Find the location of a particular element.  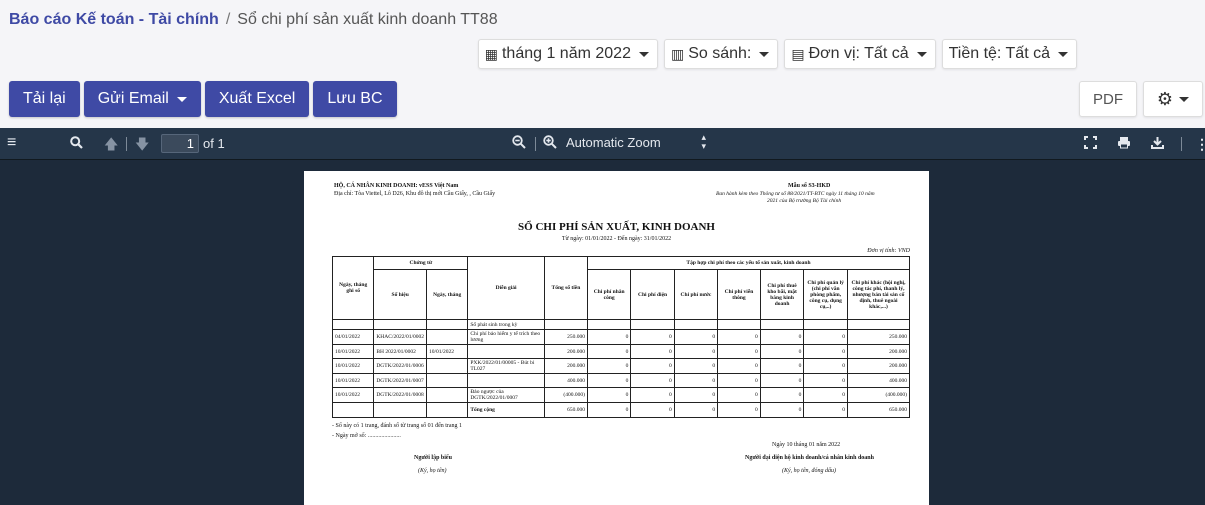

reload-button: Tải lại is located at coordinates (44, 99).